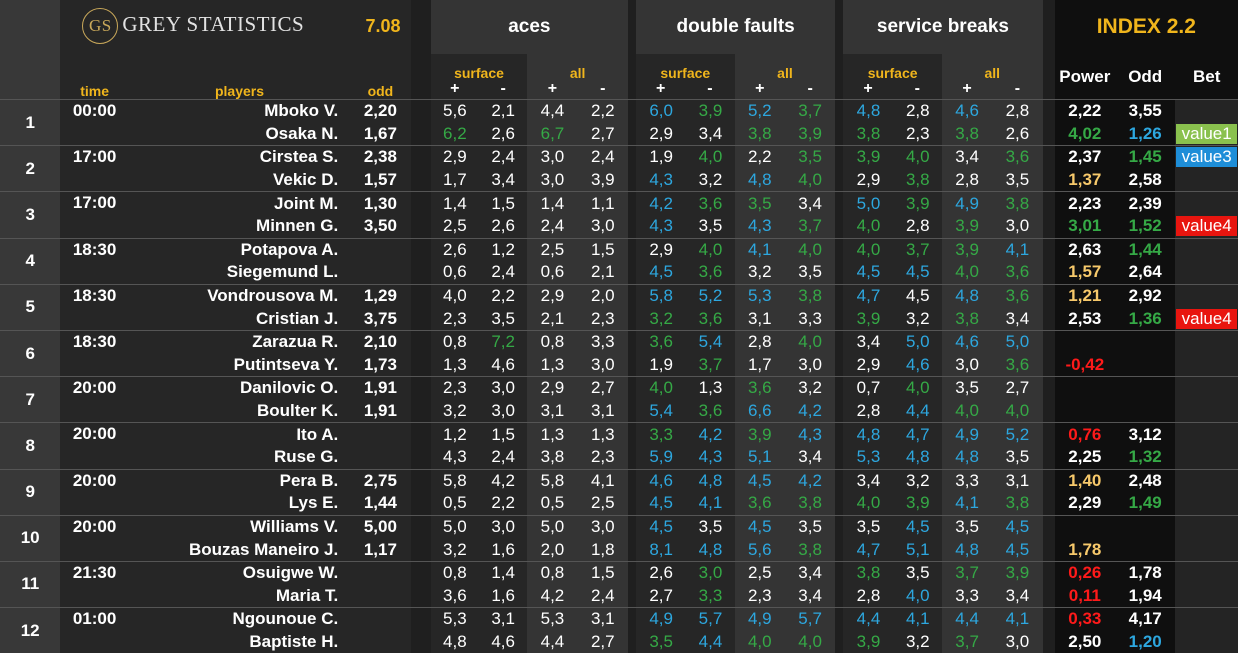 The image size is (1238, 653). I want to click on match-rank: 1, so click(30, 122).